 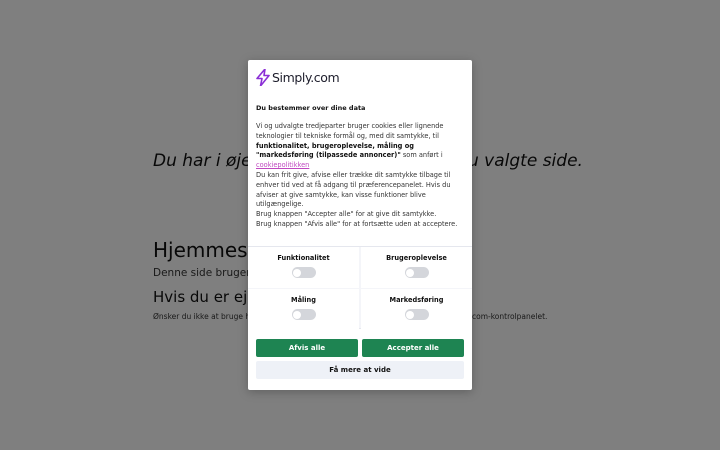 I want to click on brand-logo: Simply.com, so click(x=298, y=77).